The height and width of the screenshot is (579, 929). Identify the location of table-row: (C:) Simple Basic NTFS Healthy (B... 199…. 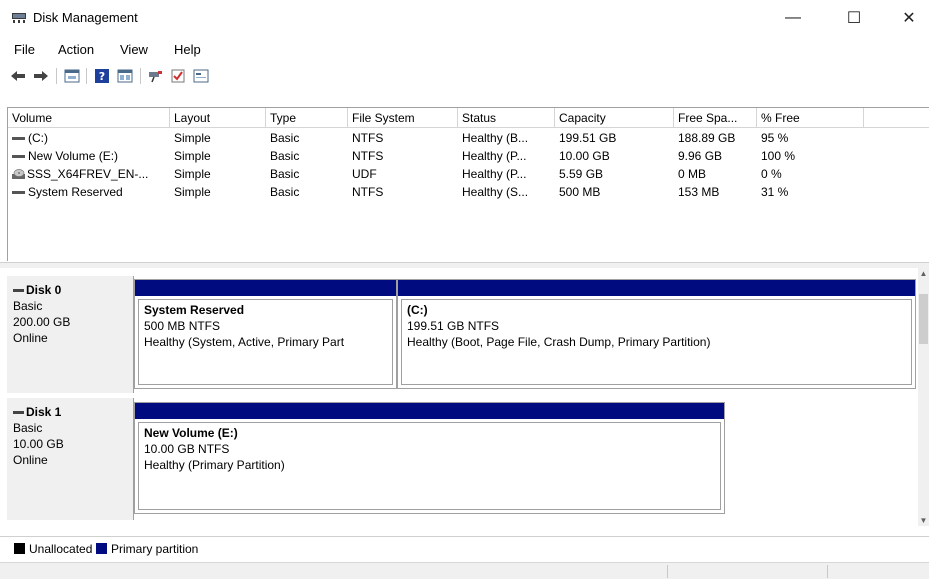
(468, 138).